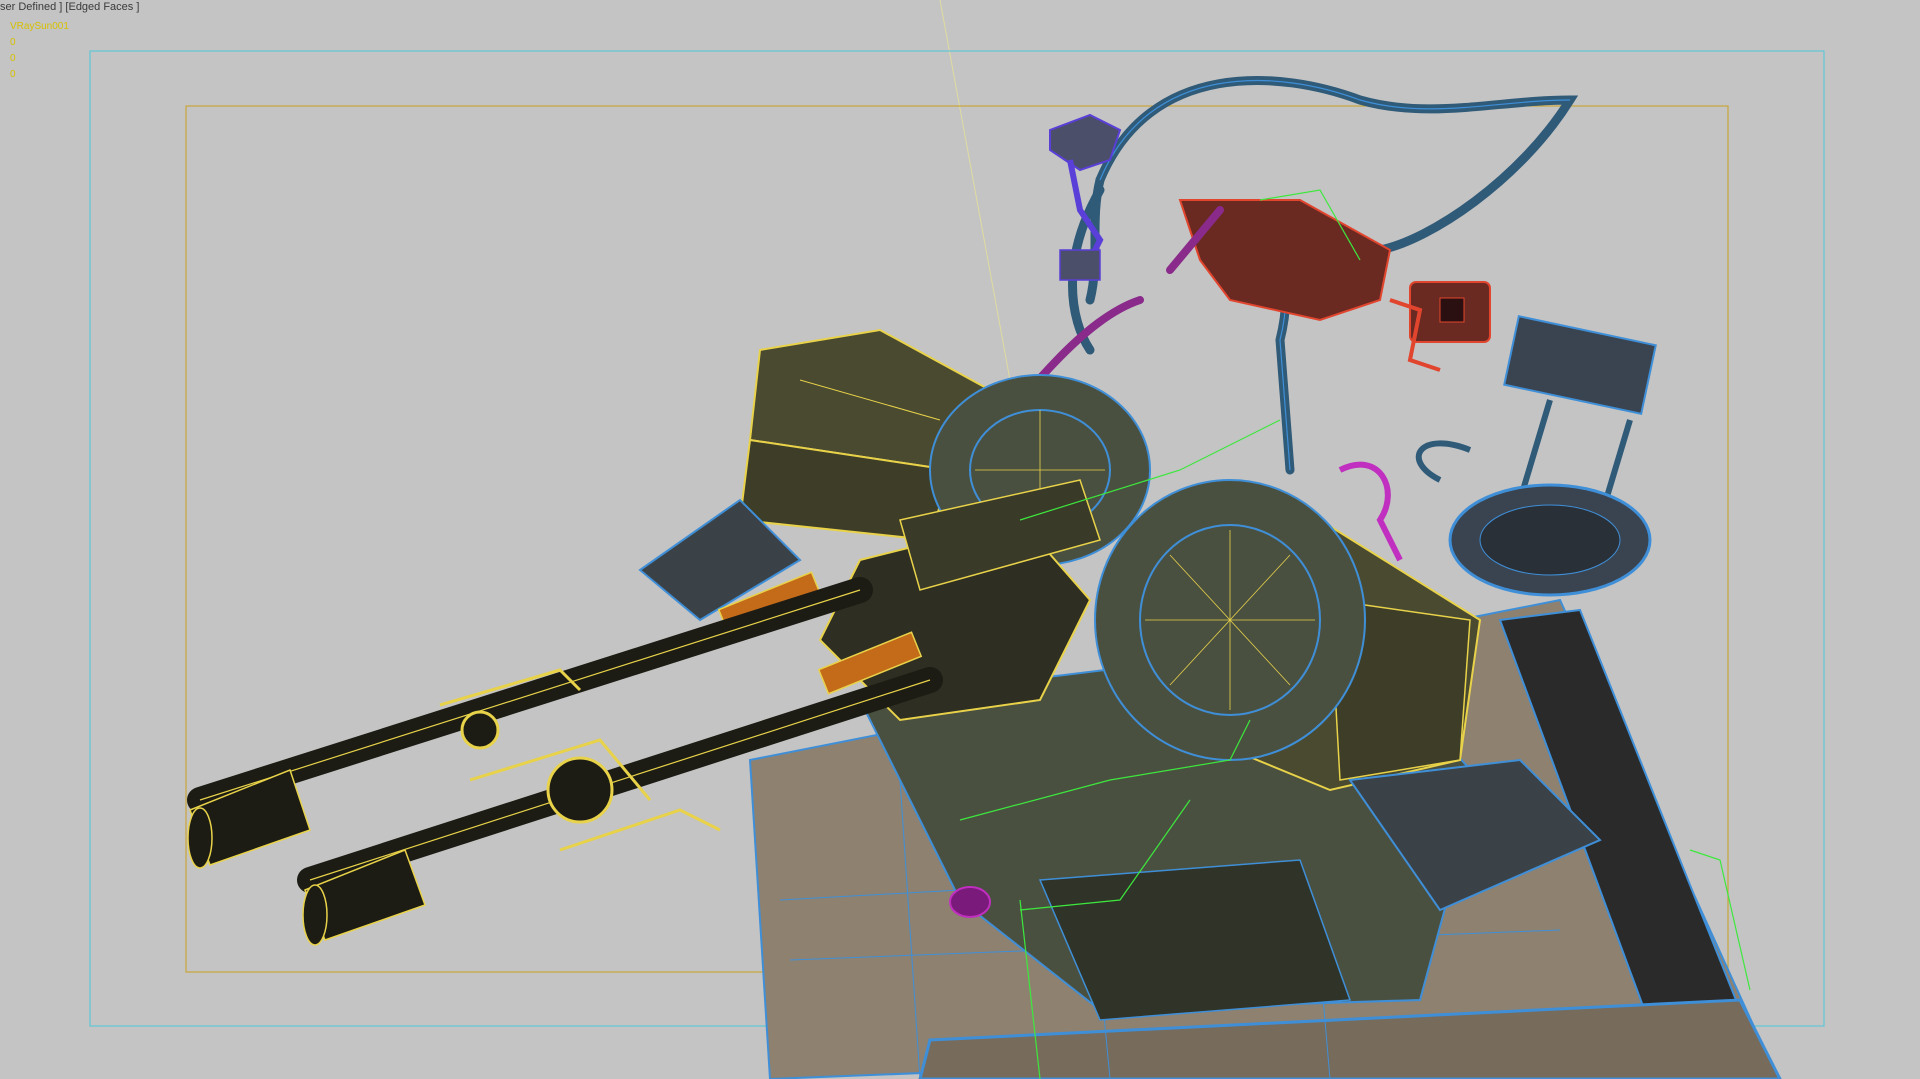  Describe the element at coordinates (975, 190) in the screenshot. I see `light-ray-line` at that location.